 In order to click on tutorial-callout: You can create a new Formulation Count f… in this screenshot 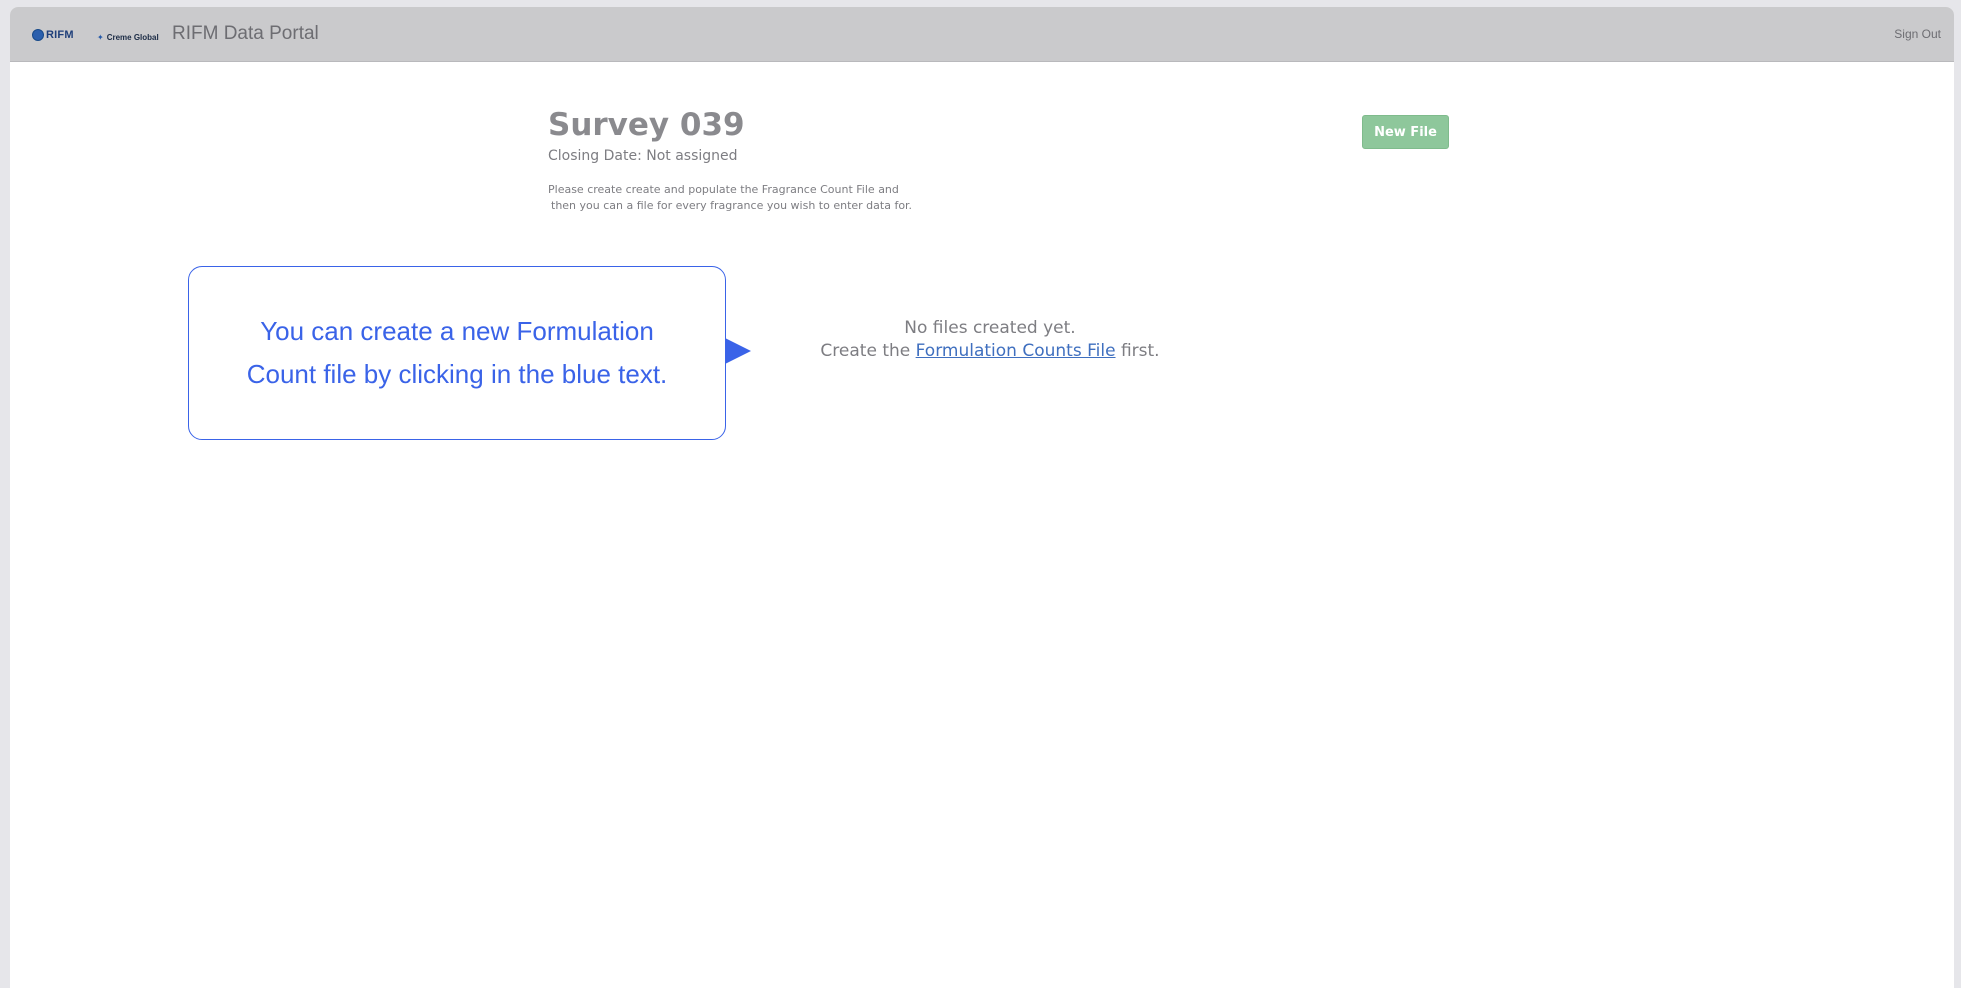, I will do `click(457, 353)`.